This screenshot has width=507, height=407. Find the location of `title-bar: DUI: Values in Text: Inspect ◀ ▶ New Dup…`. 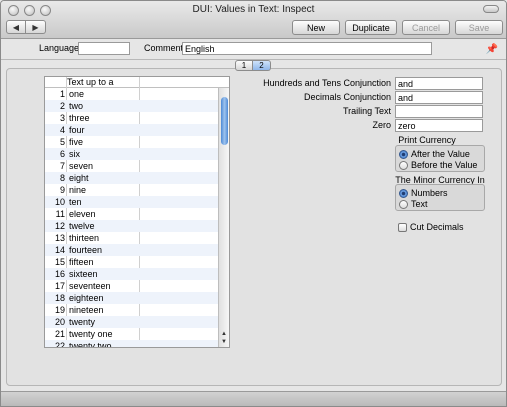

title-bar: DUI: Values in Text: Inspect ◀ ▶ New Dup… is located at coordinates (253, 20).